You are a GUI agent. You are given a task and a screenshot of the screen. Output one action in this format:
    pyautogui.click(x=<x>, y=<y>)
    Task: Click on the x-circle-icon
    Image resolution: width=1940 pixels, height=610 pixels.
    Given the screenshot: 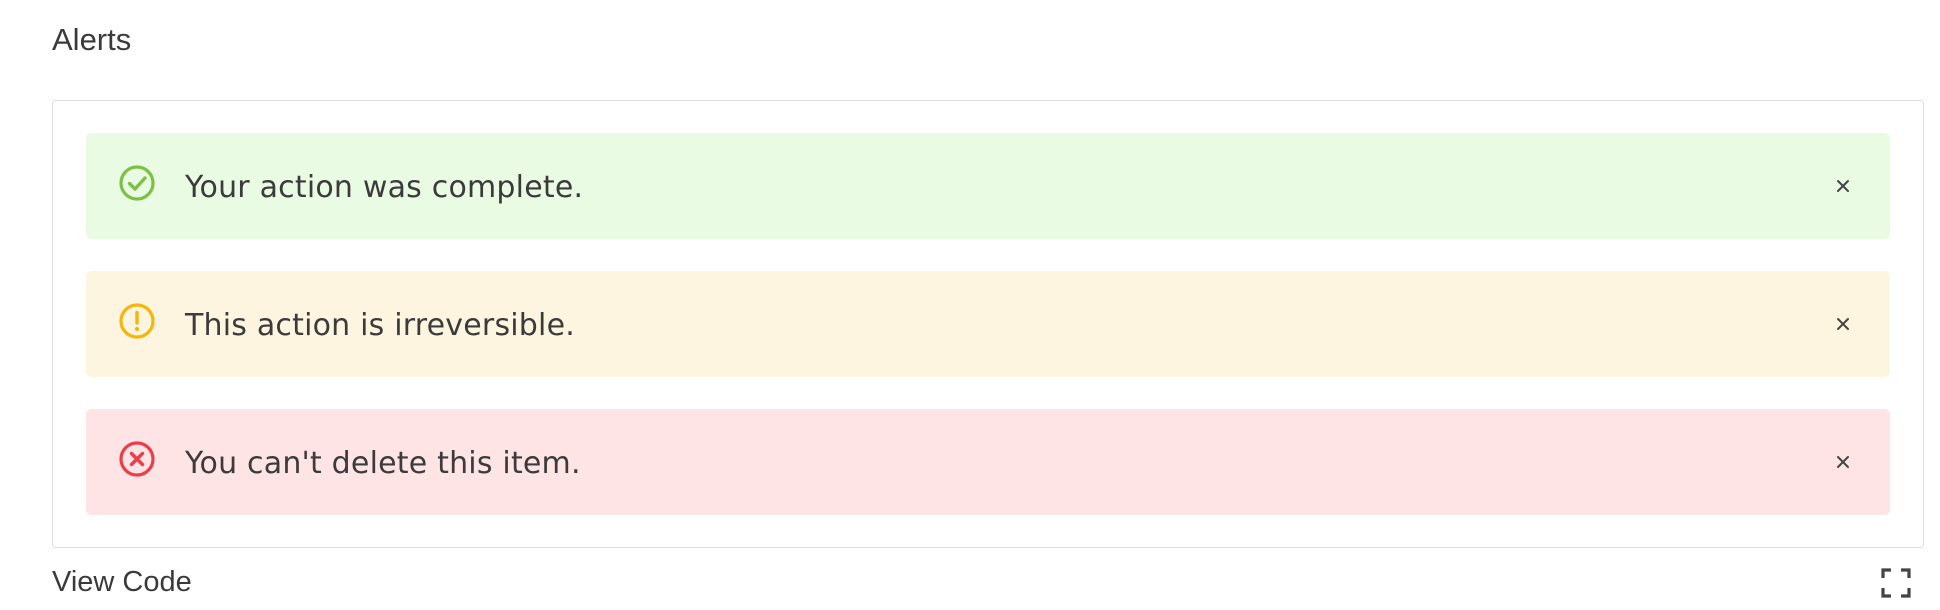 What is the action you would take?
    pyautogui.click(x=137, y=459)
    